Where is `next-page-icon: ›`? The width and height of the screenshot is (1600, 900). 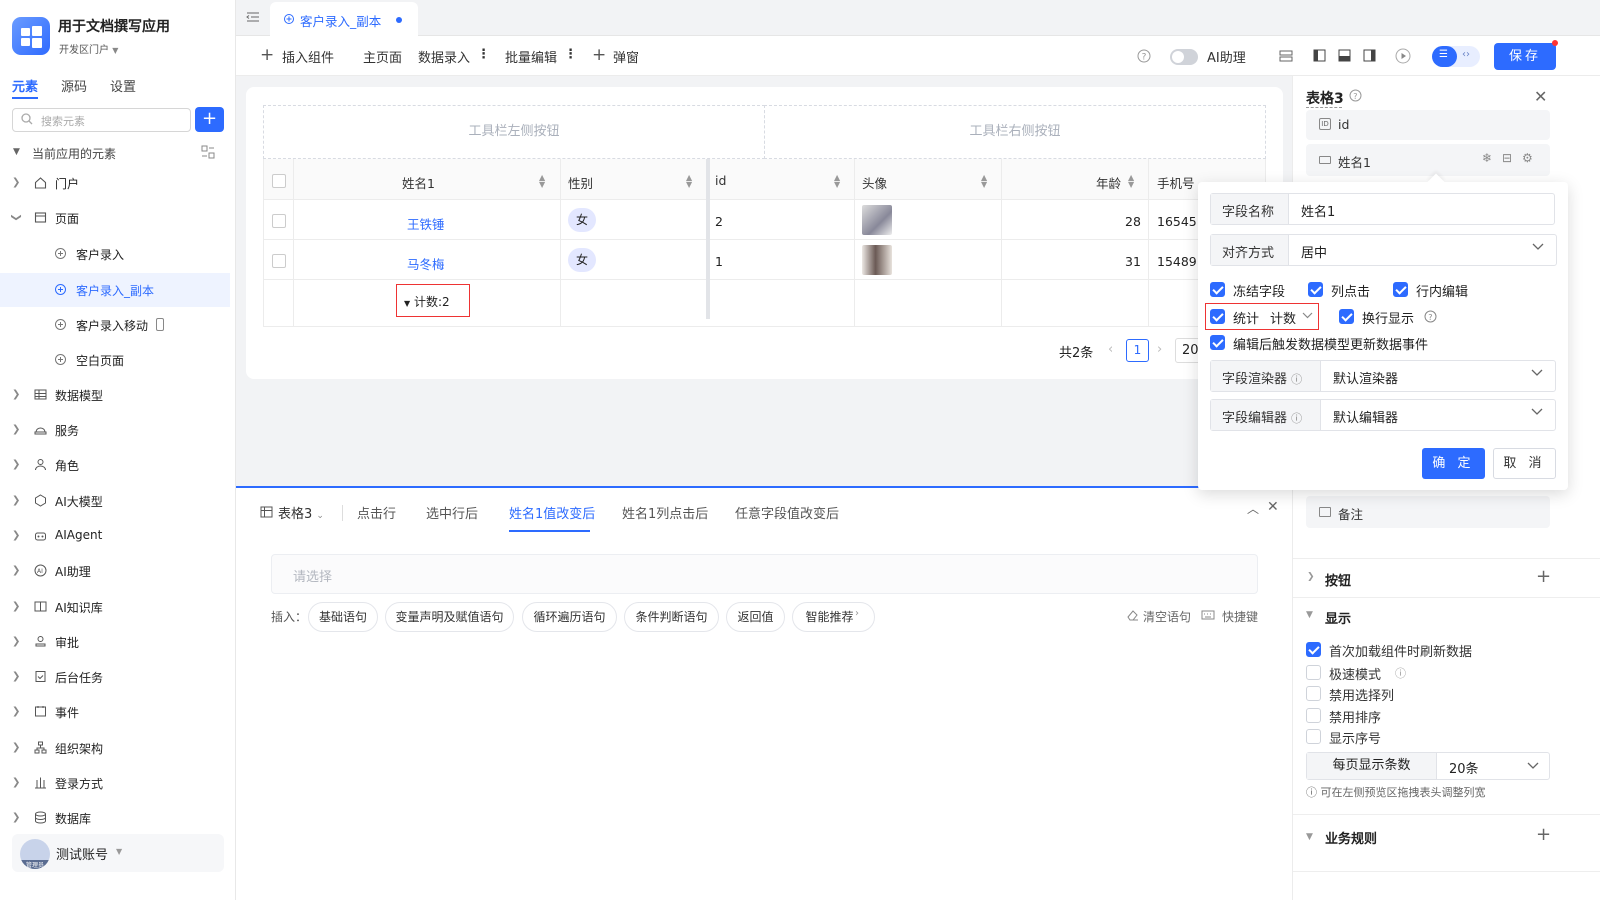 next-page-icon: › is located at coordinates (1159, 349).